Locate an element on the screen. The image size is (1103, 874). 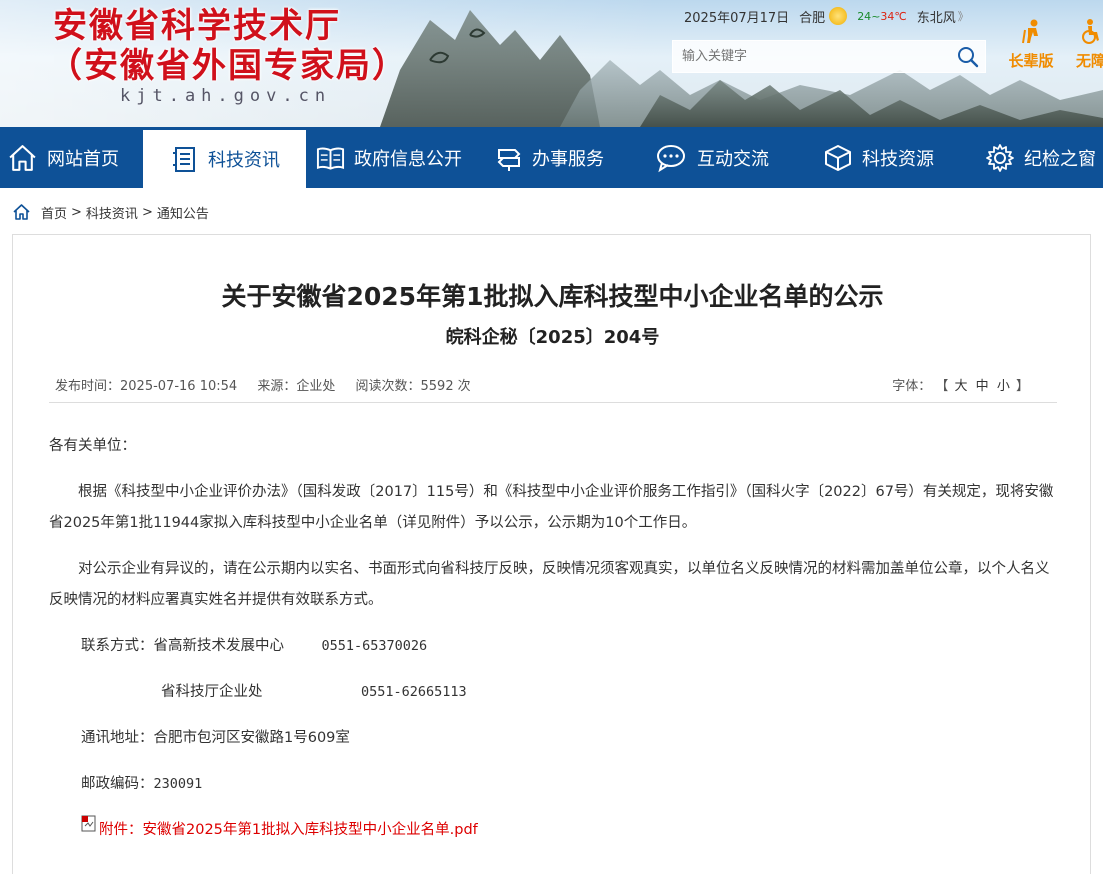
source-value: 企业处 is located at coordinates (316, 386).